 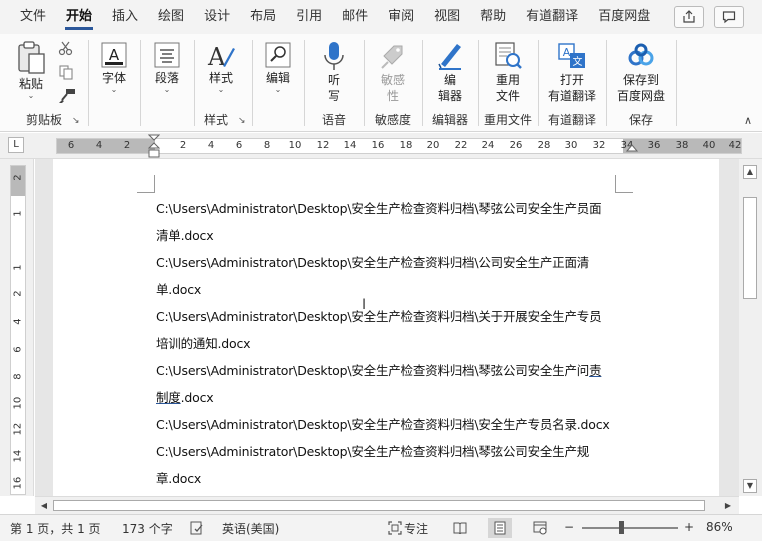 What do you see at coordinates (748, 120) in the screenshot?
I see `collapse-ribbon-icon: ∧` at bounding box center [748, 120].